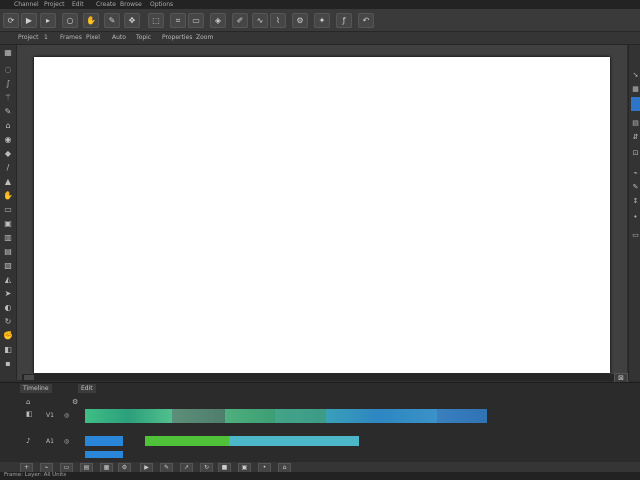 The height and width of the screenshot is (480, 640). Describe the element at coordinates (320, 476) in the screenshot. I see `status-bar: Frame: Layer: All Units` at that location.